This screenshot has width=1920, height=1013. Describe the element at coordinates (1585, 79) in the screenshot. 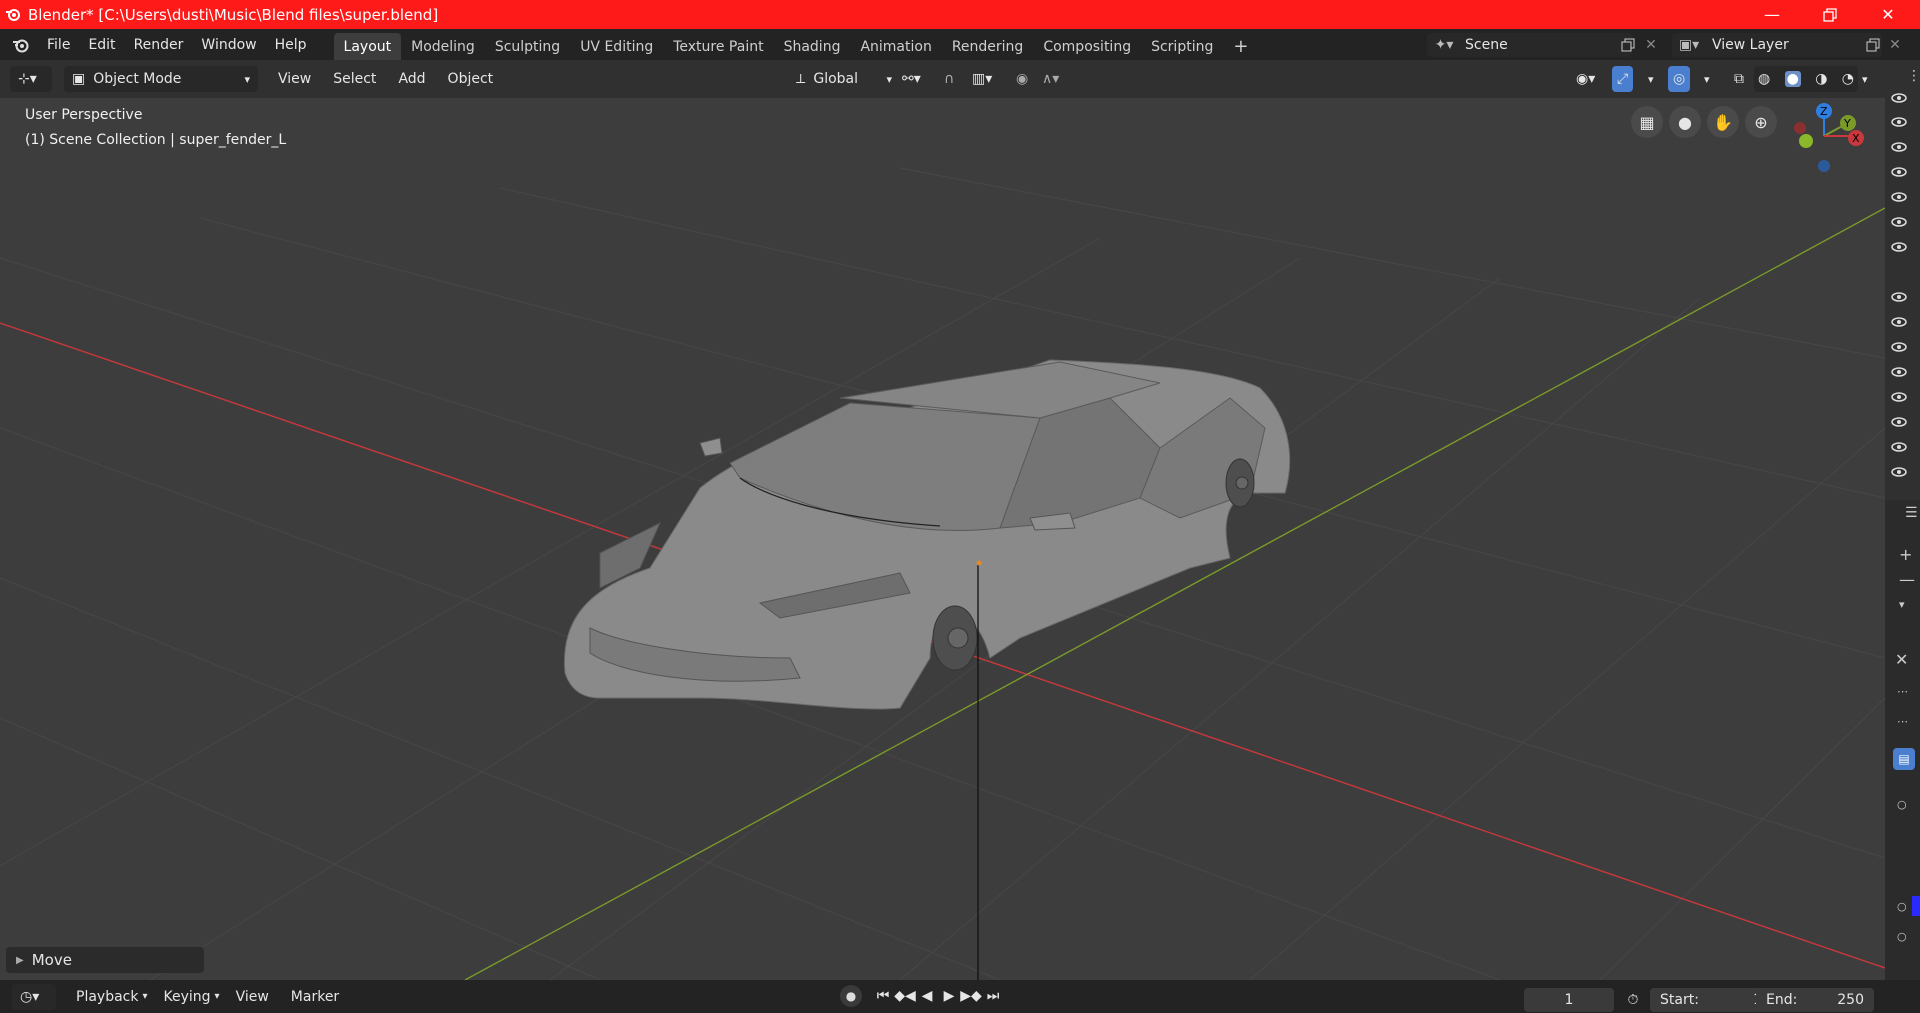

I see `visibility-selector: ◉▾` at that location.